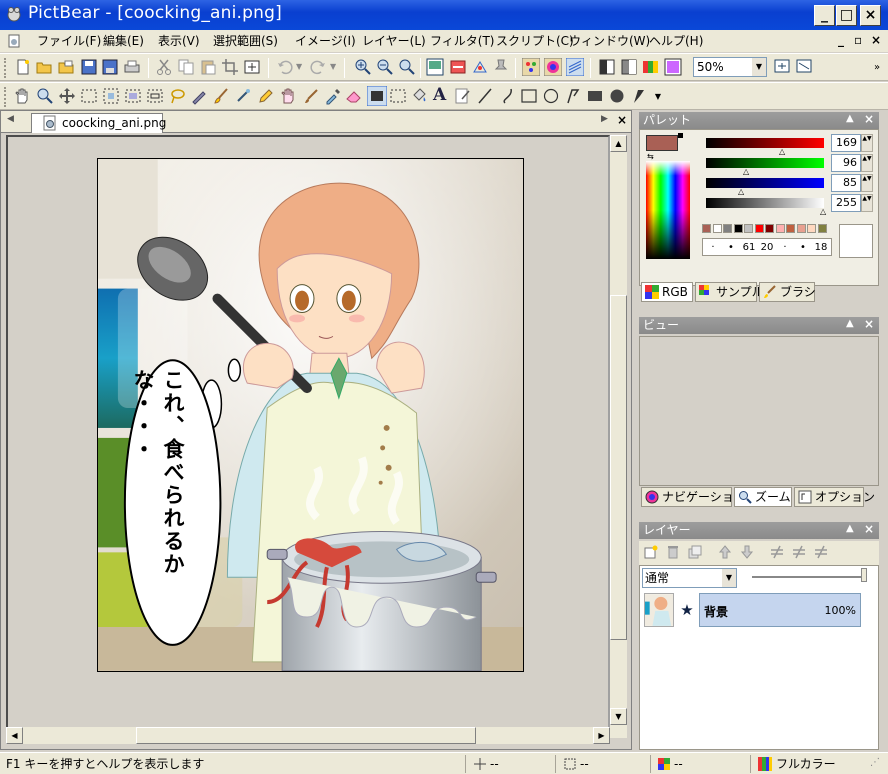  What do you see at coordinates (607, 67) in the screenshot?
I see `grayscale-icon` at bounding box center [607, 67].